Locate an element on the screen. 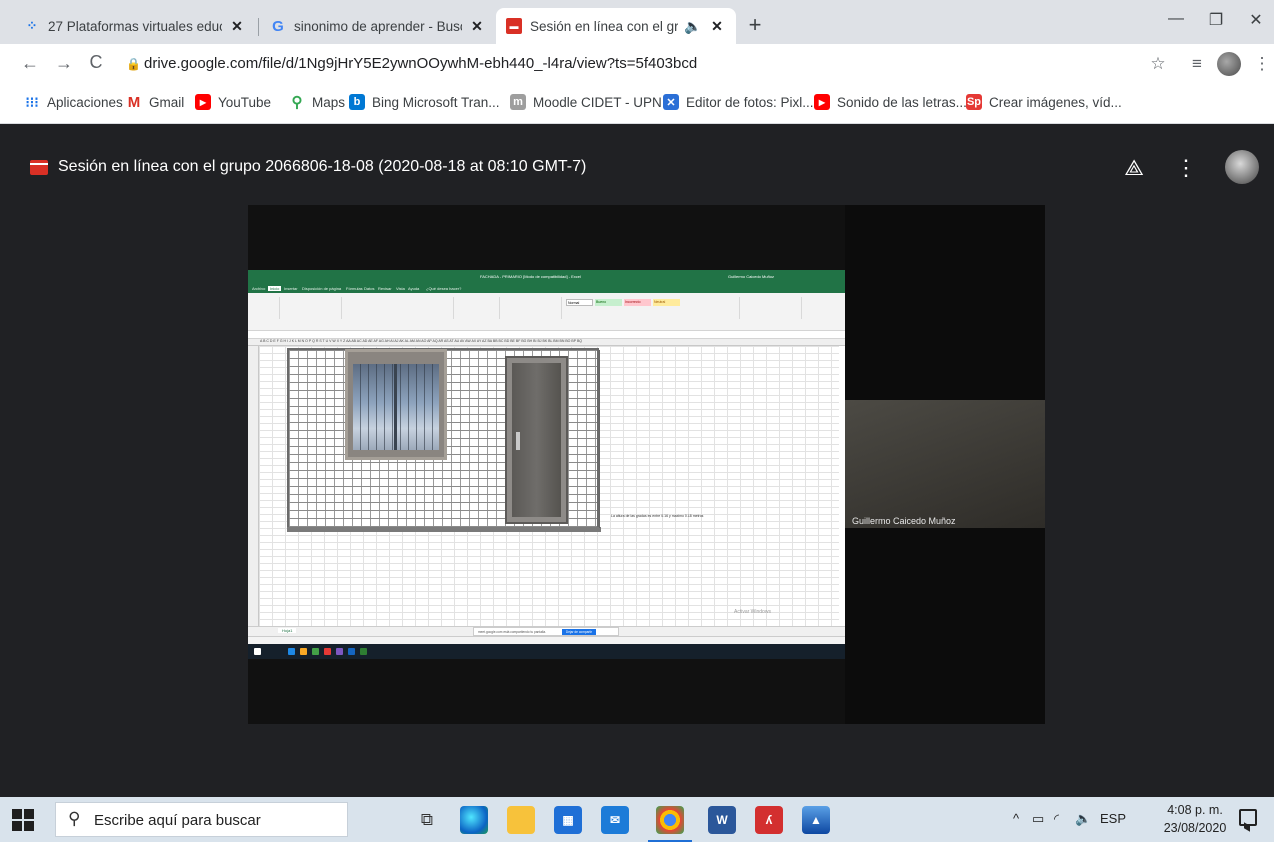 The height and width of the screenshot is (842, 1274). bookmark-maps: ⚲ Maps is located at coordinates (317, 102).